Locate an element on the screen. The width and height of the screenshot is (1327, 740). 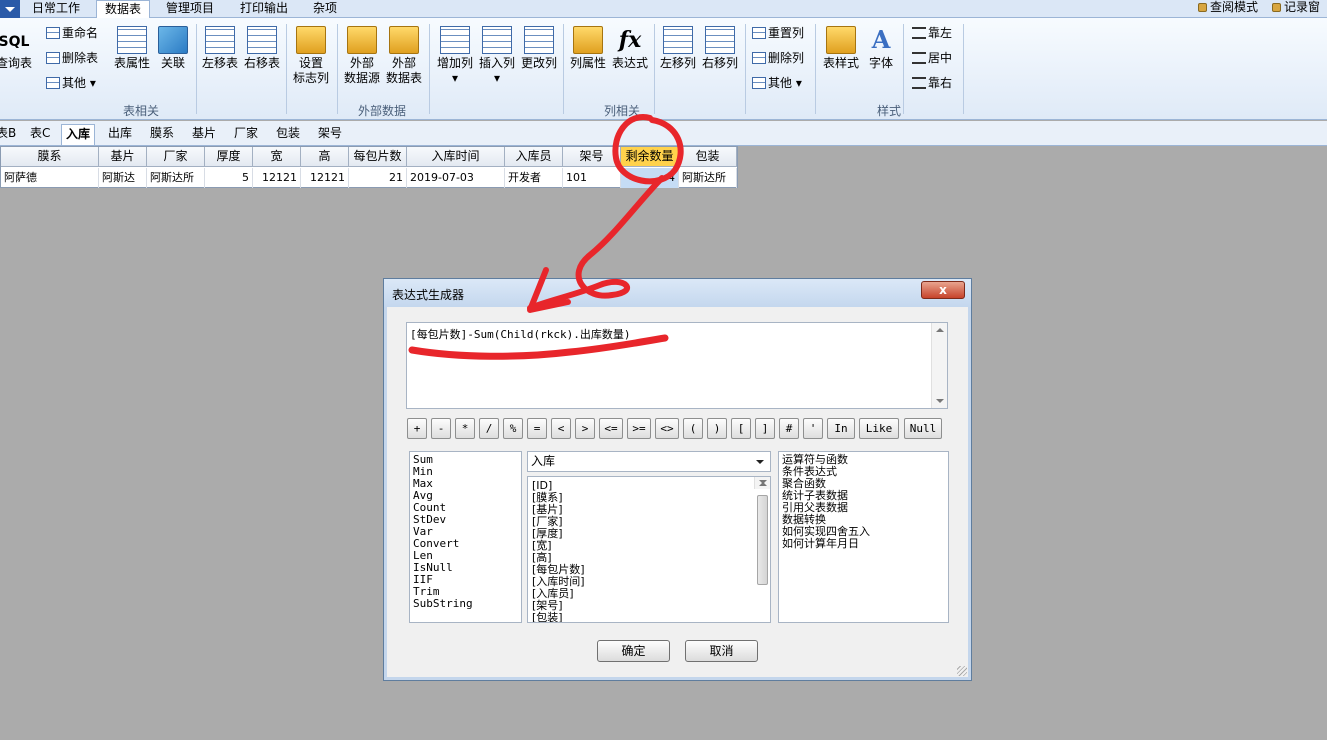
column-header: 基片 is located at coordinates (123, 157).